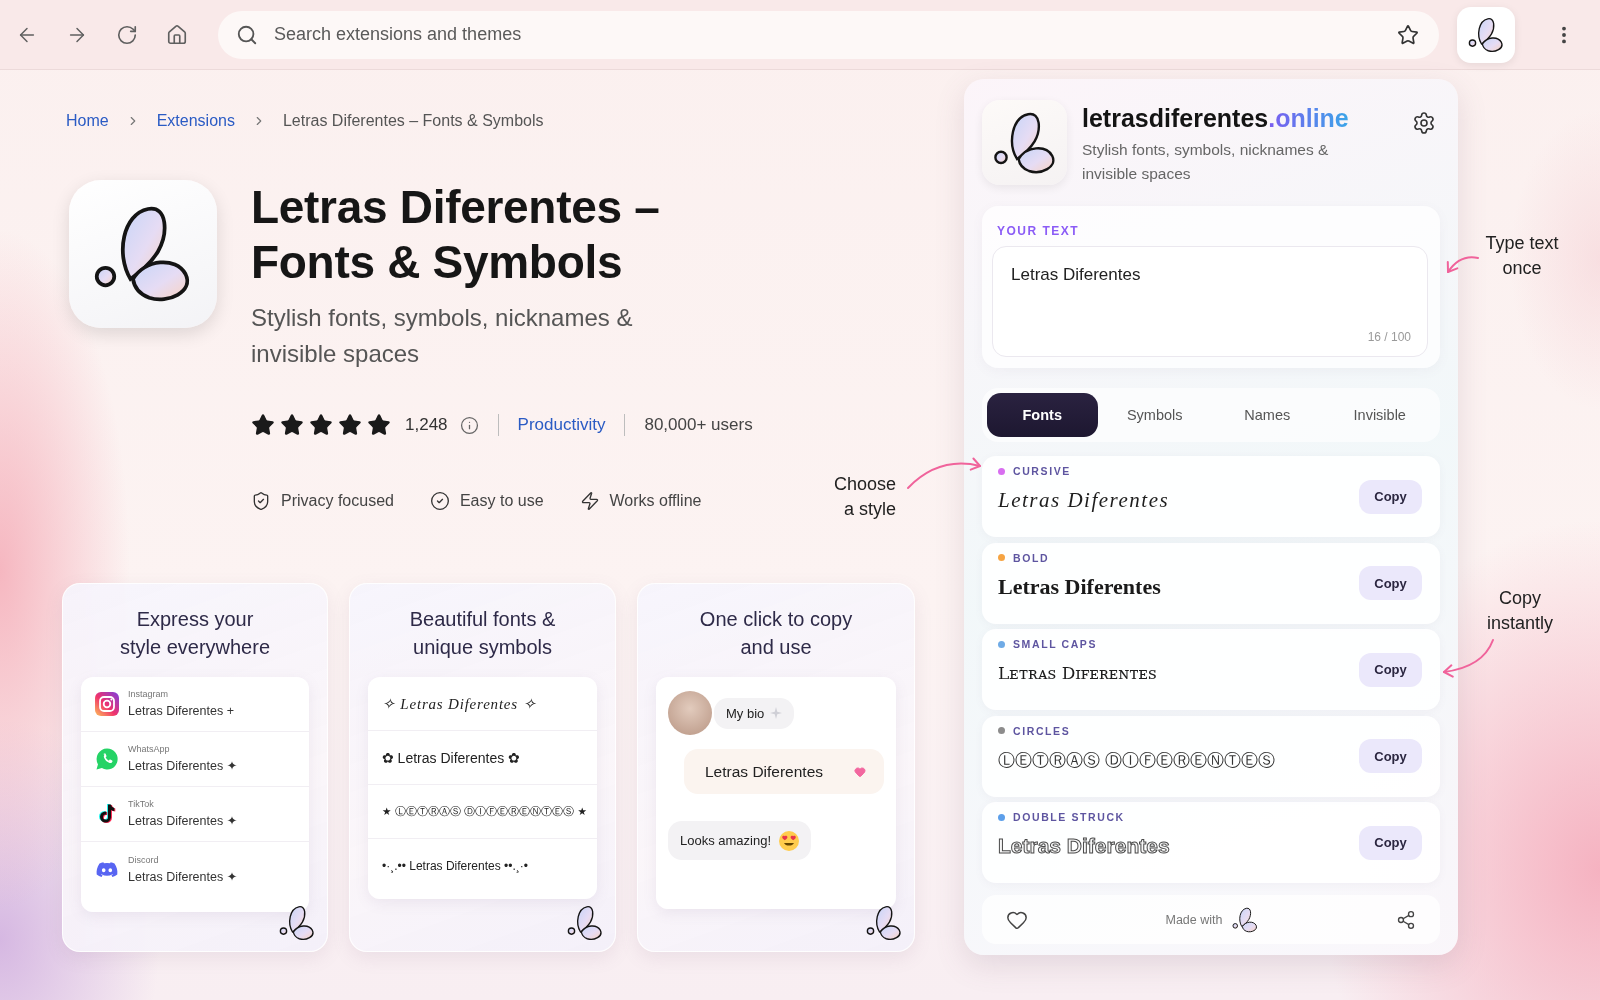 The width and height of the screenshot is (1600, 1000). I want to click on style-label: CIRCLES, so click(1042, 730).